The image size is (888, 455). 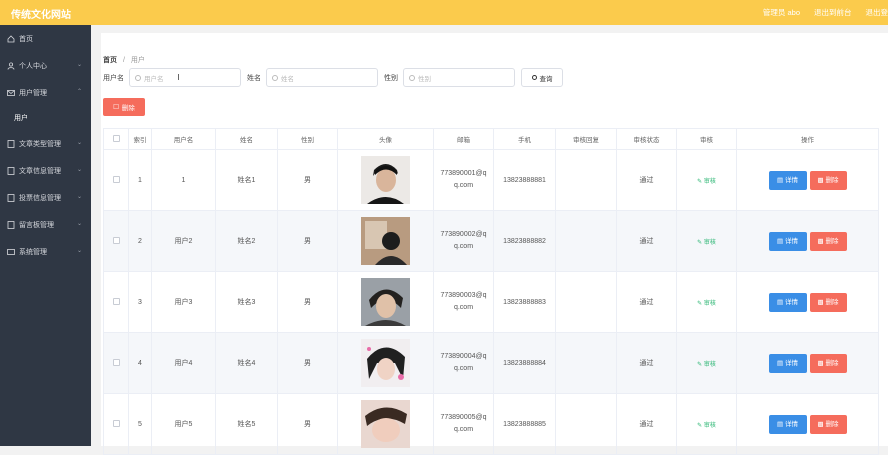 What do you see at coordinates (185, 77) in the screenshot?
I see `username-input: 用户名 I` at bounding box center [185, 77].